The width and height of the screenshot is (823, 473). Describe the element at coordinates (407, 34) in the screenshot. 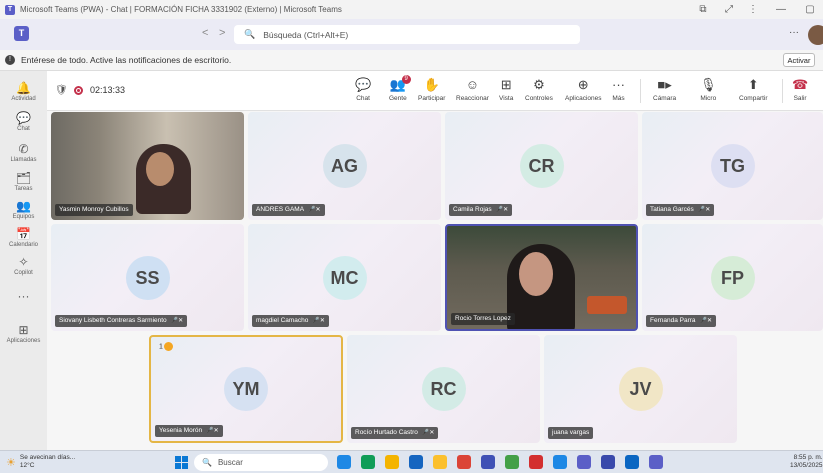

I see `search-input: 🔍 Búsqueda (Ctrl+Alt+E)` at that location.